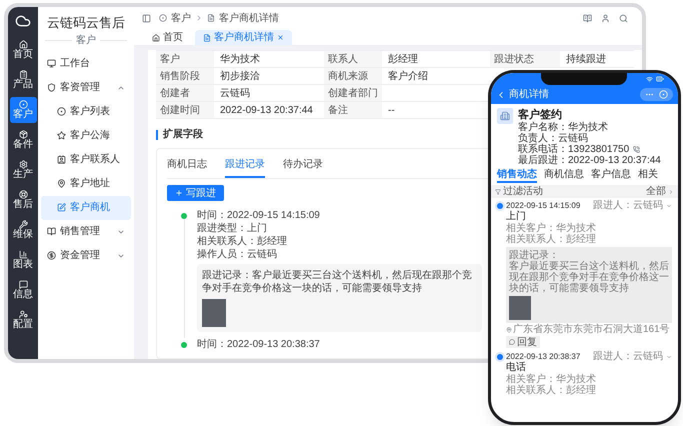 The width and height of the screenshot is (683, 426). What do you see at coordinates (534, 255) in the screenshot?
I see `feed-note-title: 跟进记录：` at bounding box center [534, 255].